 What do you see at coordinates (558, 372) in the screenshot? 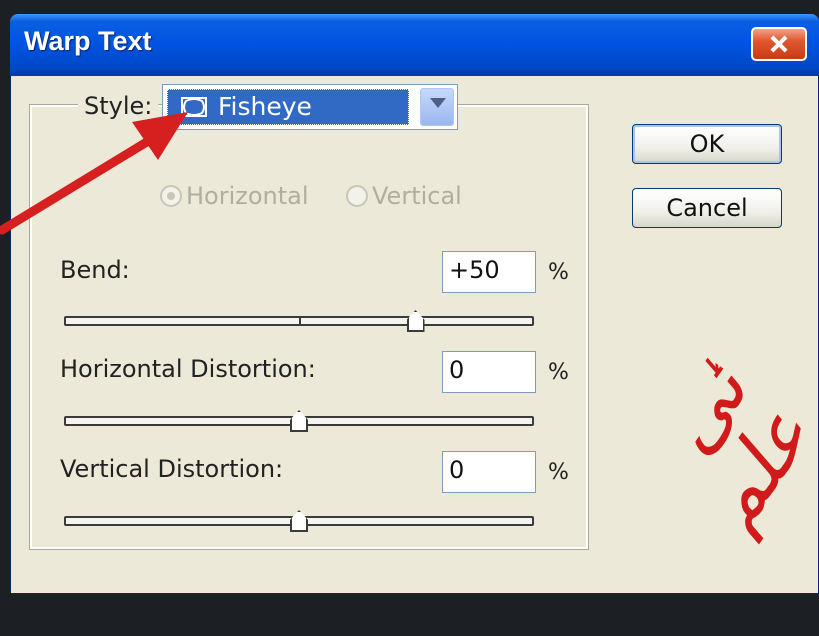
I see `horizontal-distortion-unit: %` at bounding box center [558, 372].